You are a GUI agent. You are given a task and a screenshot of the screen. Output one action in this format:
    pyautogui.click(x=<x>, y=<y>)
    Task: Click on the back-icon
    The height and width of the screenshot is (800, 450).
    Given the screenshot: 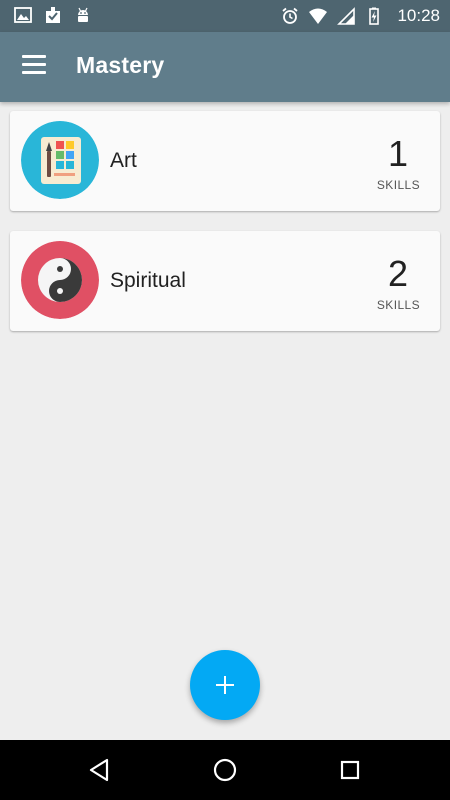 What is the action you would take?
    pyautogui.click(x=100, y=770)
    